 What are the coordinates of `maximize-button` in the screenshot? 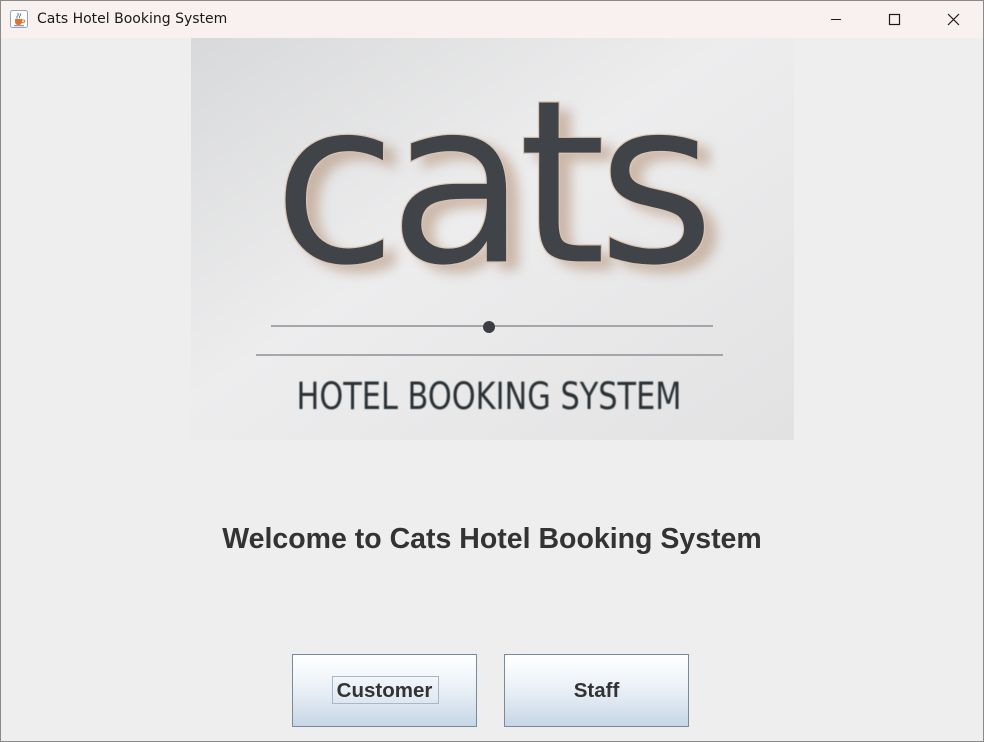 It's located at (894, 19).